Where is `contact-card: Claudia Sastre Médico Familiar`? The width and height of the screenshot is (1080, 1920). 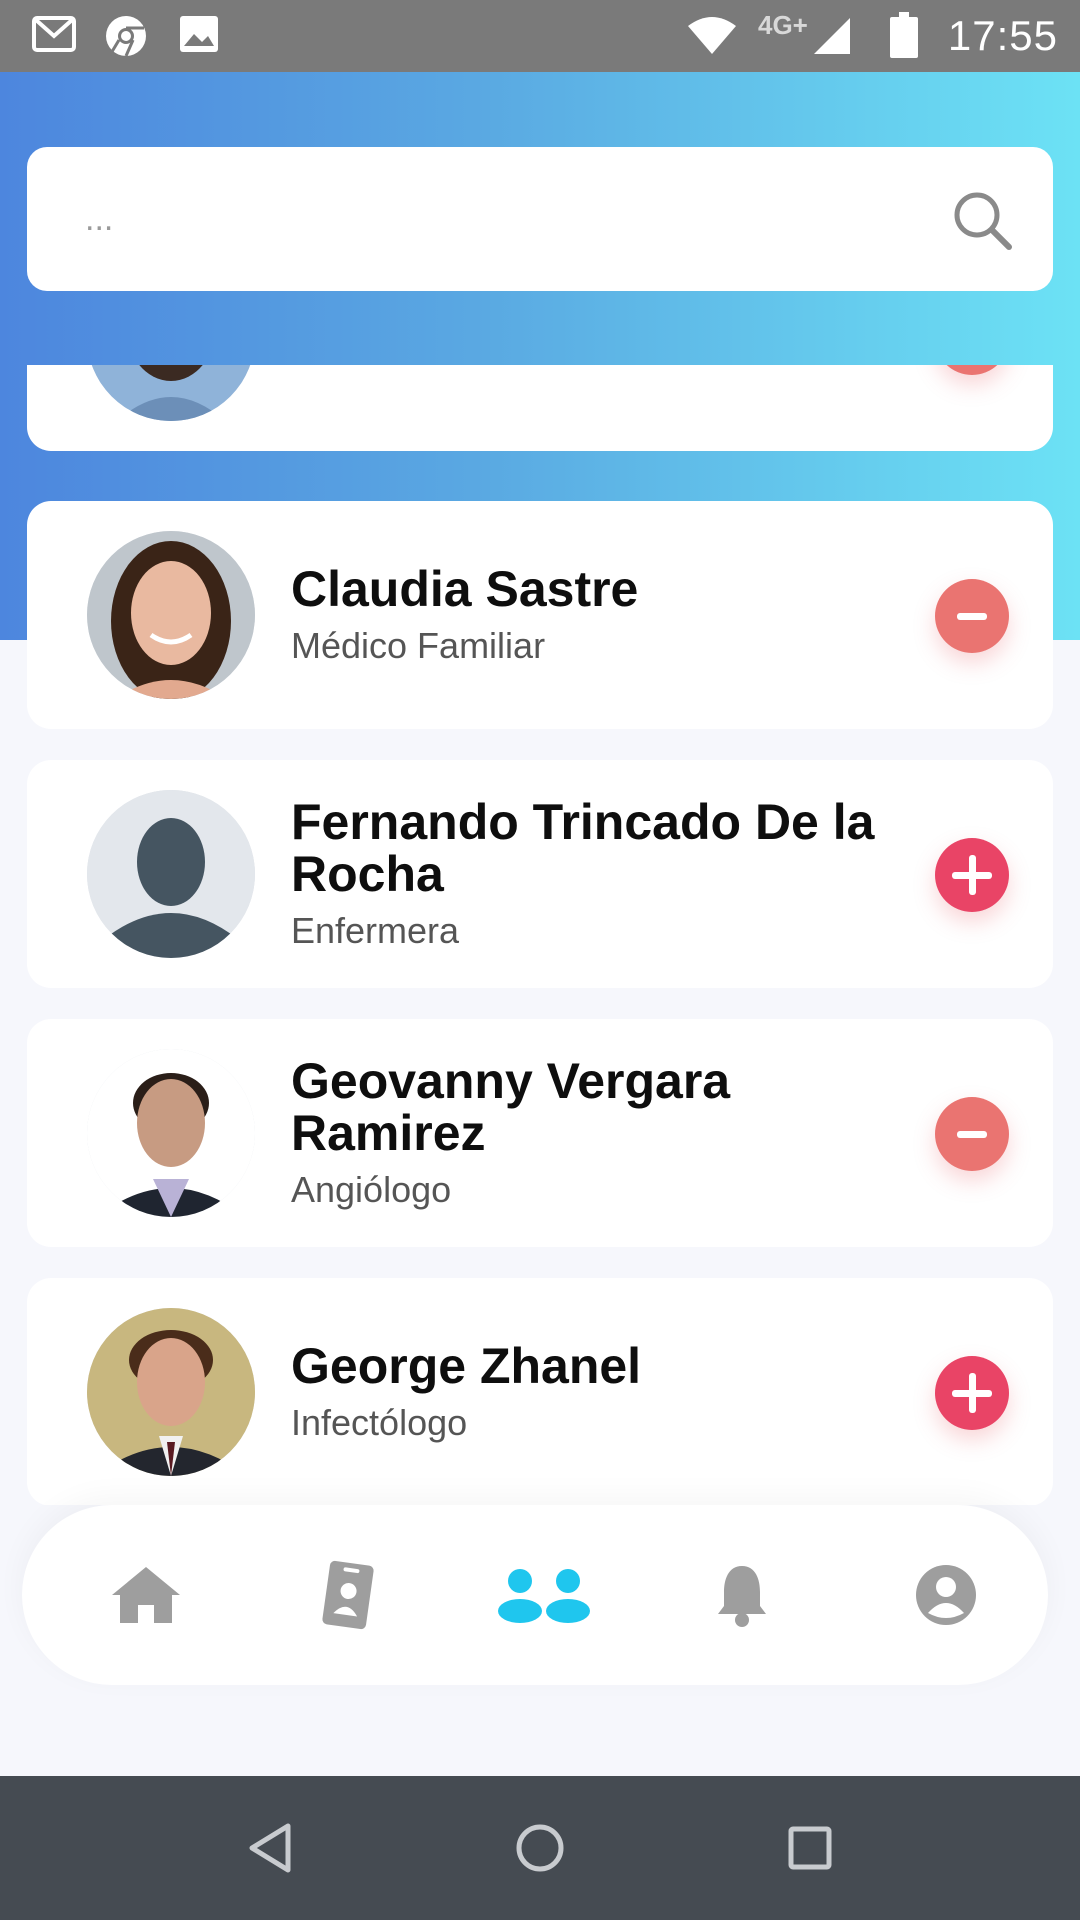
contact-card: Claudia Sastre Médico Familiar is located at coordinates (540, 615).